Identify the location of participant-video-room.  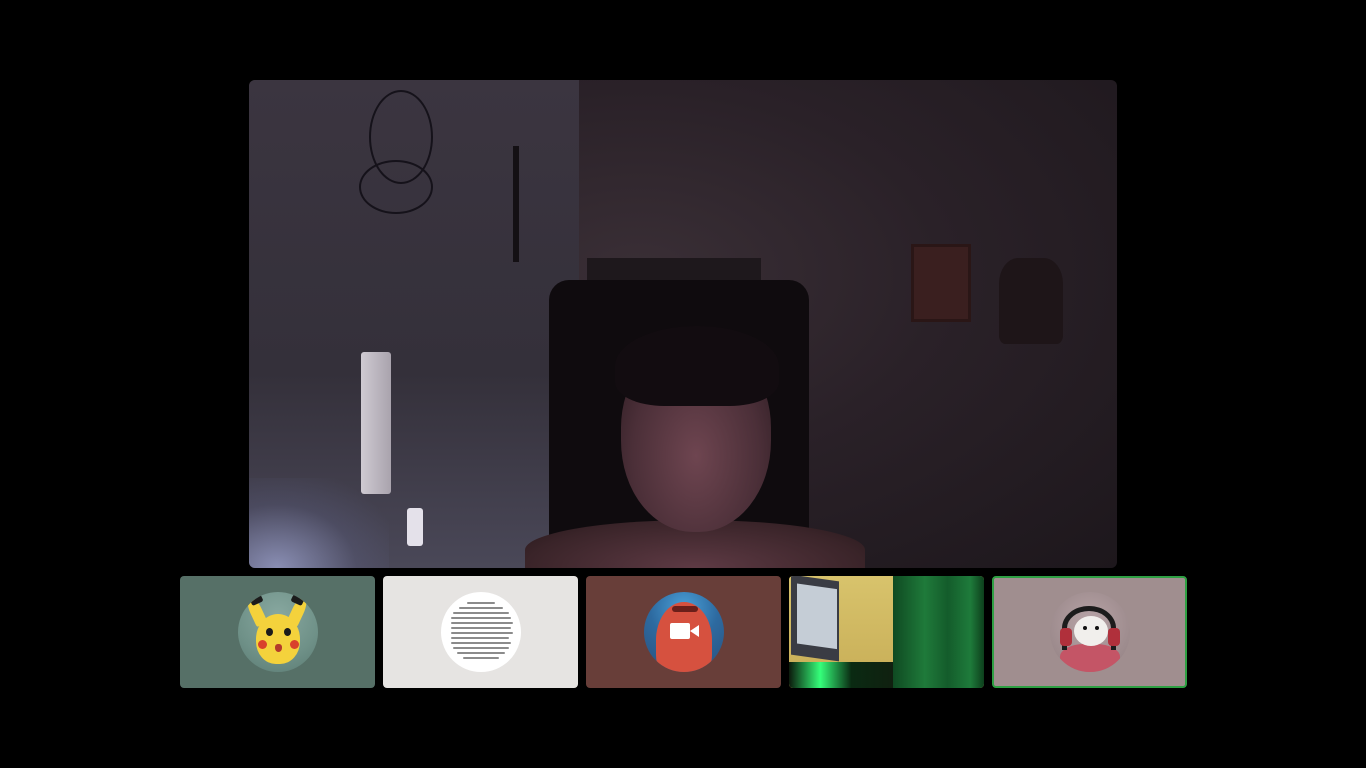
(841, 632).